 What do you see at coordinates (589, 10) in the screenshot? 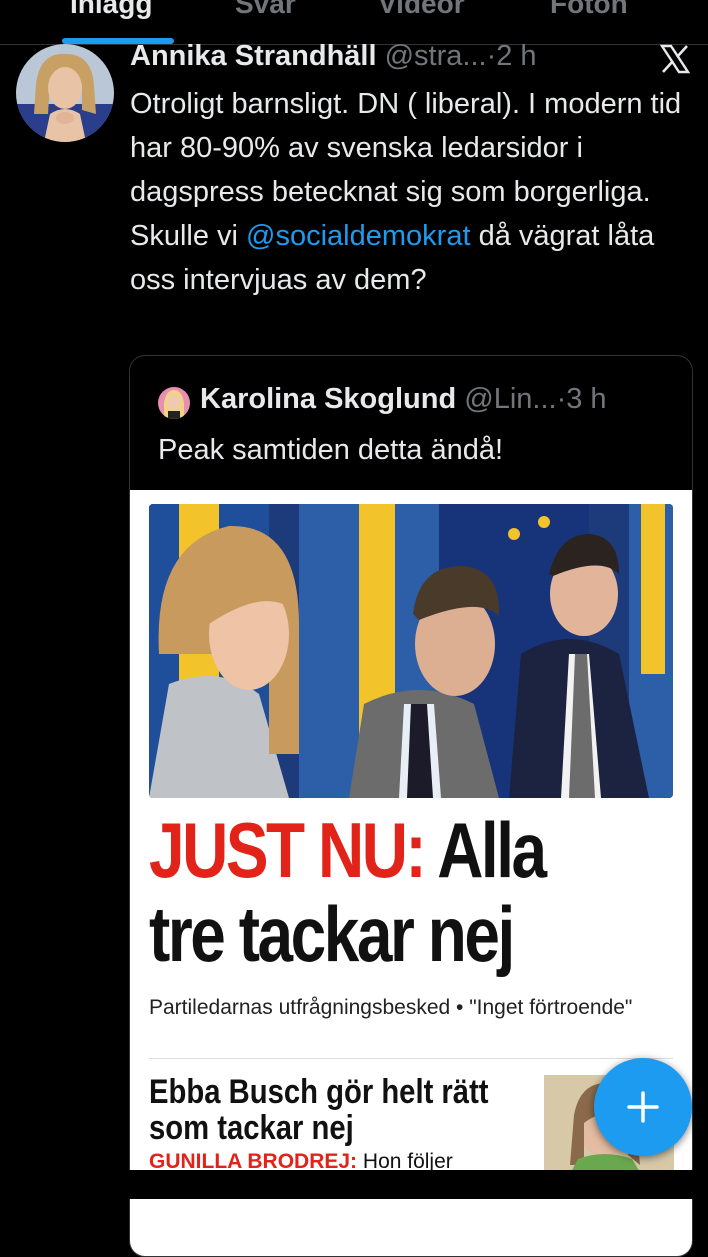
I see `tab-foton: Foton` at bounding box center [589, 10].